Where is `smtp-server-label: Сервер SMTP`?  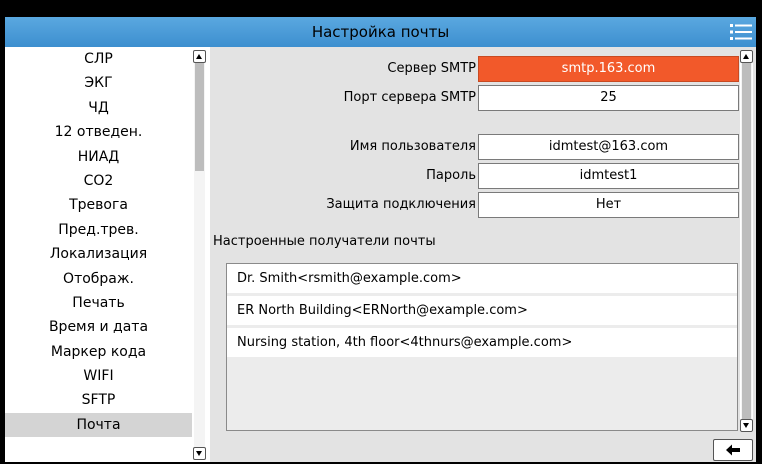
smtp-server-label: Сервер SMTP is located at coordinates (431, 68).